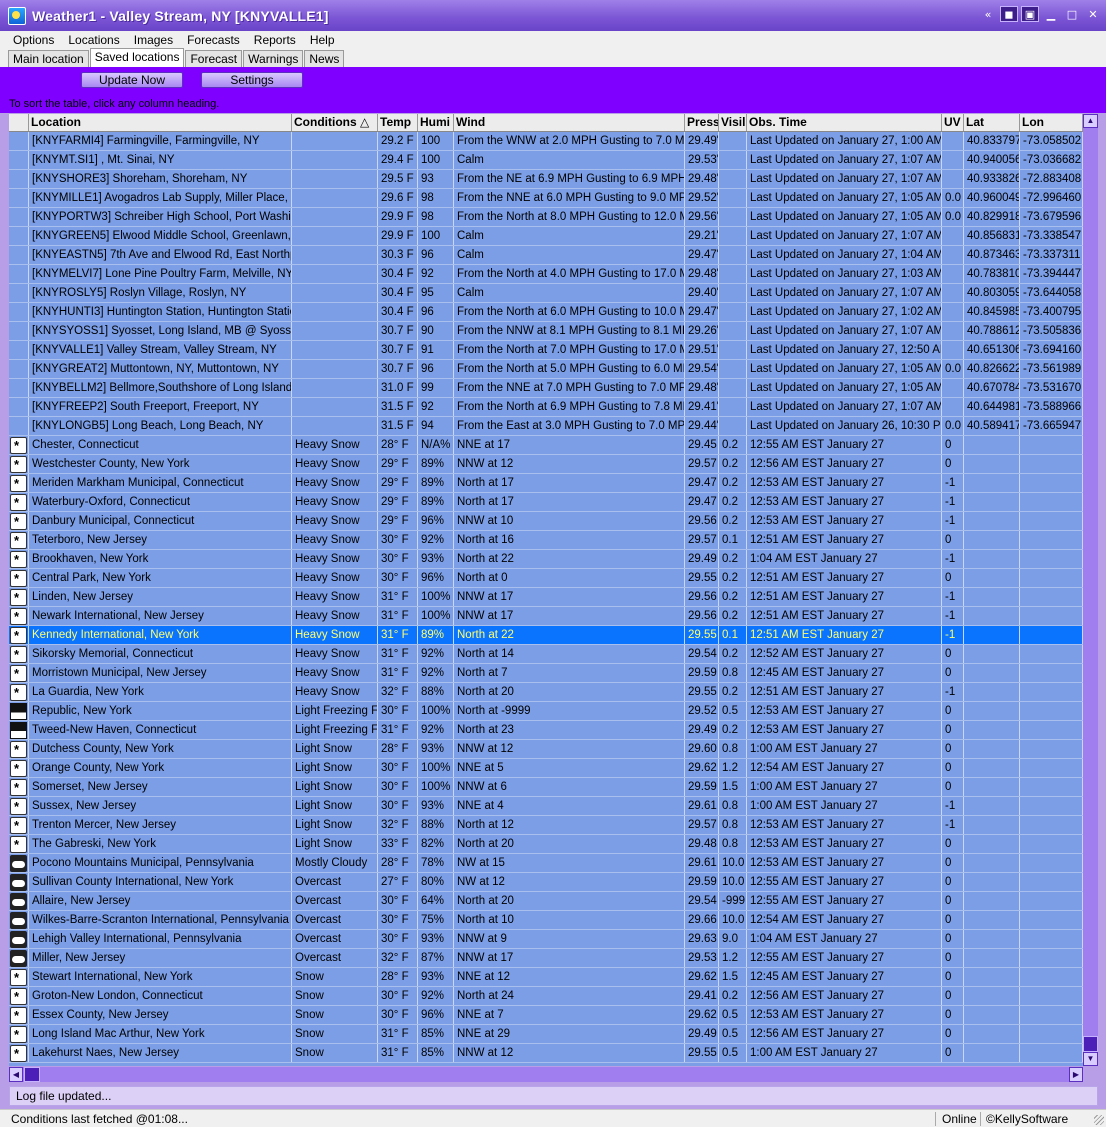 Image resolution: width=1106 pixels, height=1127 pixels. I want to click on column-header-wind: Wind, so click(569, 122).